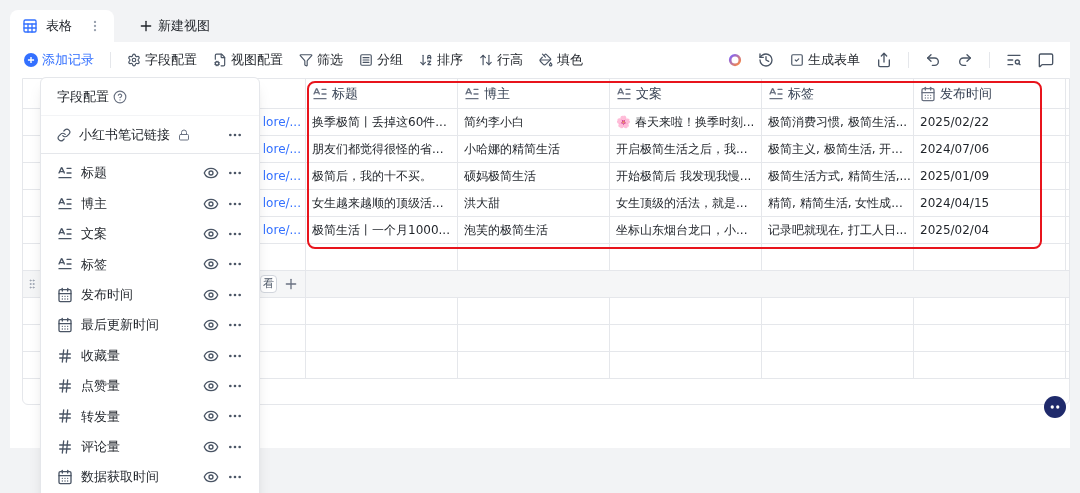 This screenshot has height=493, width=1080. What do you see at coordinates (150, 294) in the screenshot?
I see `field-item: 发布时间` at bounding box center [150, 294].